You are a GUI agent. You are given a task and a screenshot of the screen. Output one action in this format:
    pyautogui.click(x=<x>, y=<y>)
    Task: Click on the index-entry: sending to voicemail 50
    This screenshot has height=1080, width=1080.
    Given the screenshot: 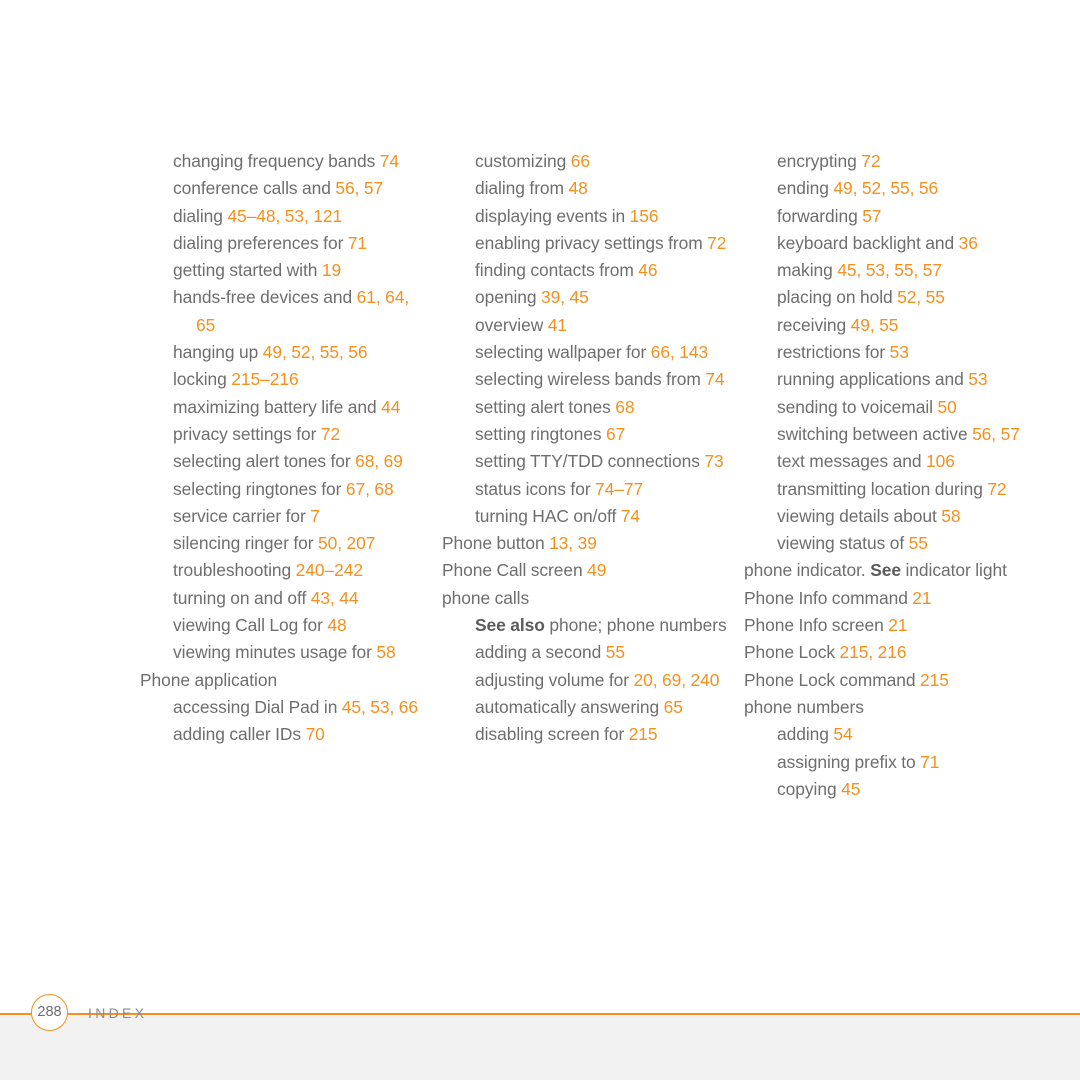 What is the action you would take?
    pyautogui.click(x=905, y=407)
    